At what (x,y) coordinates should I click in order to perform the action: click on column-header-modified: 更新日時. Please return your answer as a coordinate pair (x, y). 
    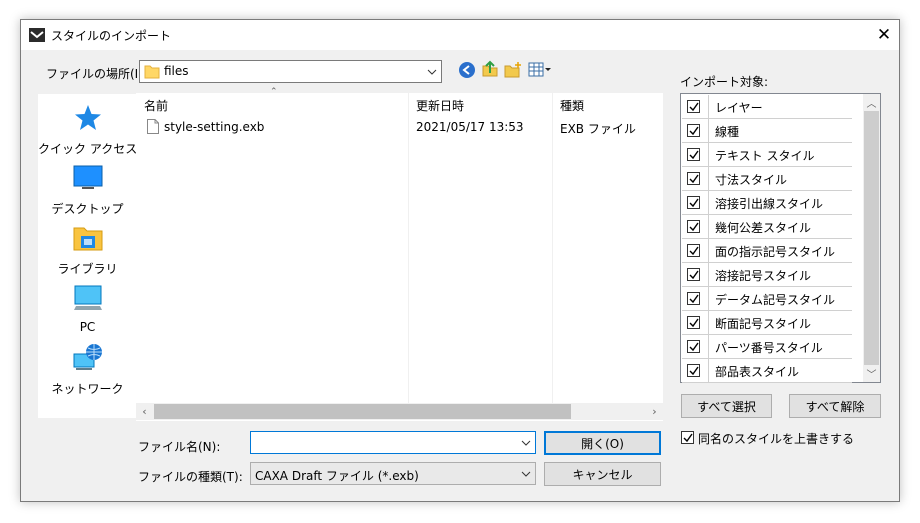
    Looking at the image, I should click on (440, 105).